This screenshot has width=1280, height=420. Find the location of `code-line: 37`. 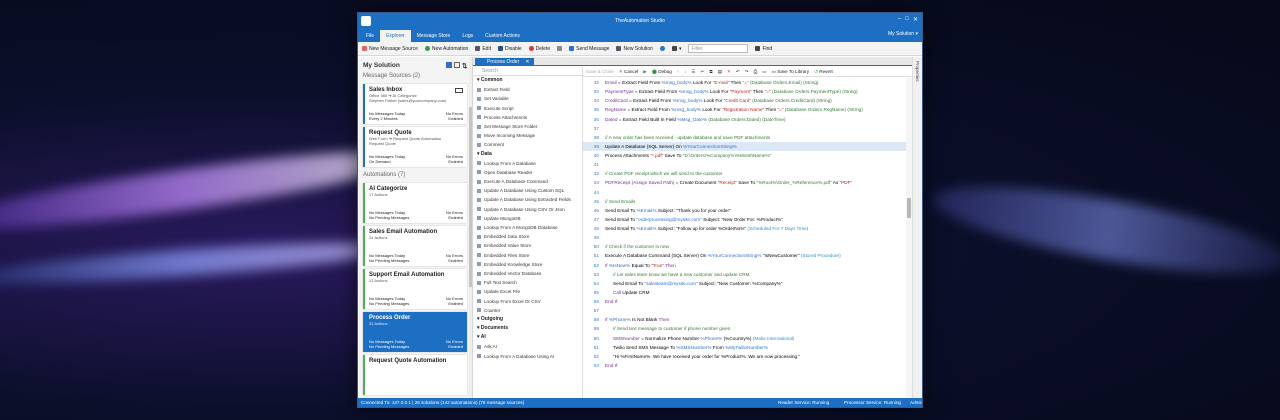

code-line: 37 is located at coordinates (744, 128).